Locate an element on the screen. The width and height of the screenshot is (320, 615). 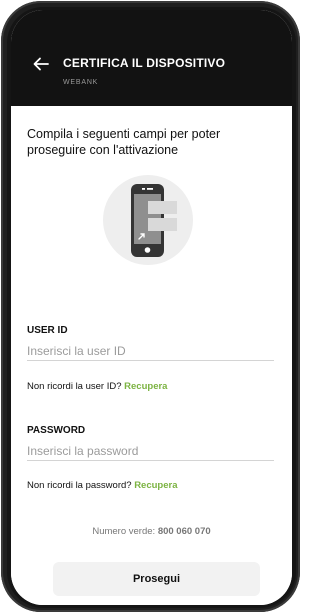
arrow-left-icon is located at coordinates (41, 64).